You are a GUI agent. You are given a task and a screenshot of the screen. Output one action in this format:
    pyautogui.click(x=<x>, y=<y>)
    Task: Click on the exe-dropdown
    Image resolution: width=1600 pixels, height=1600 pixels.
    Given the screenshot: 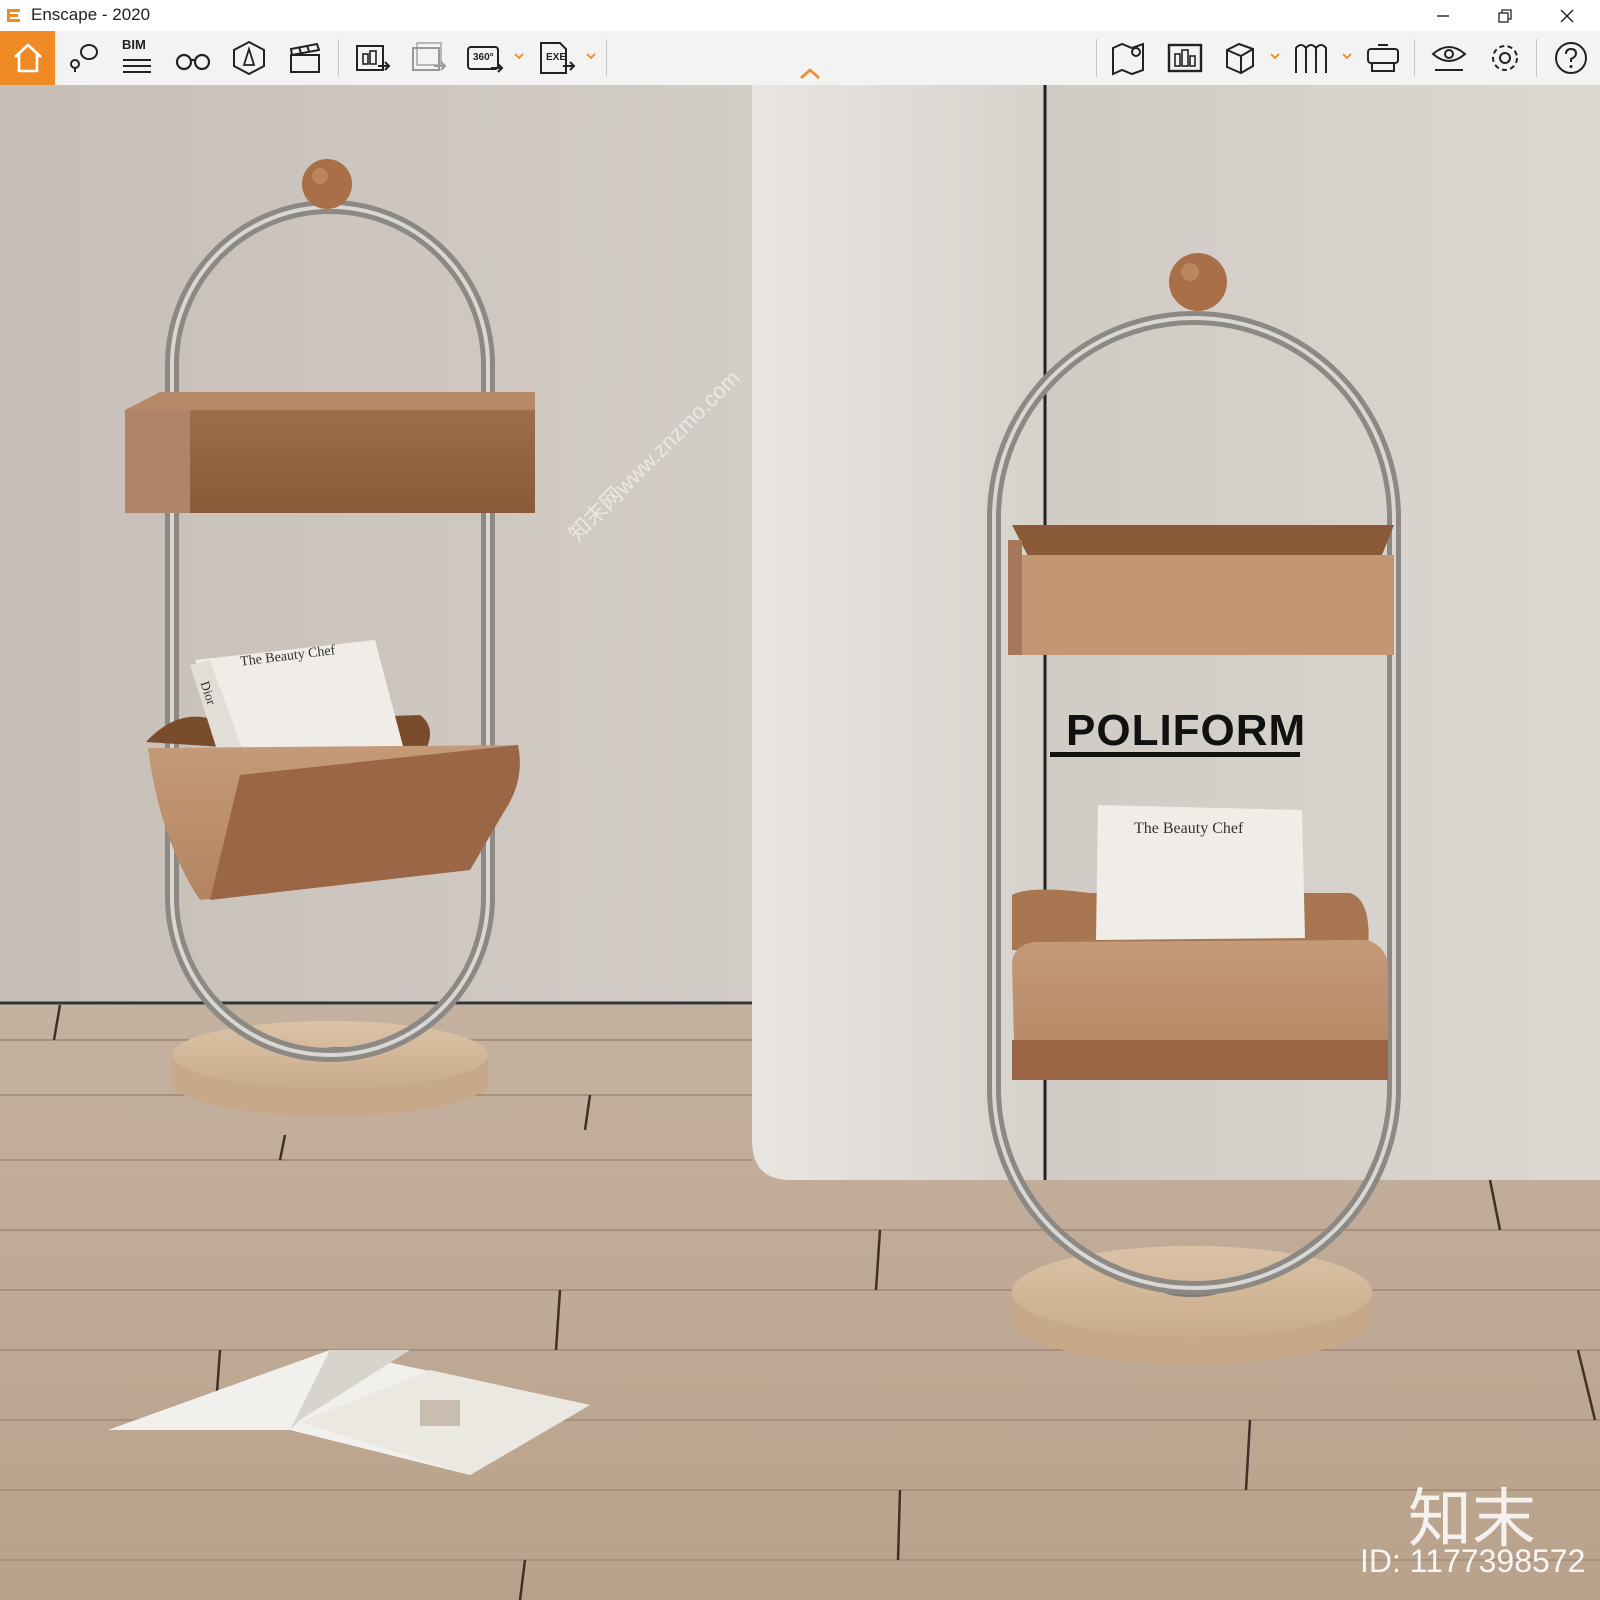 What is the action you would take?
    pyautogui.click(x=591, y=56)
    